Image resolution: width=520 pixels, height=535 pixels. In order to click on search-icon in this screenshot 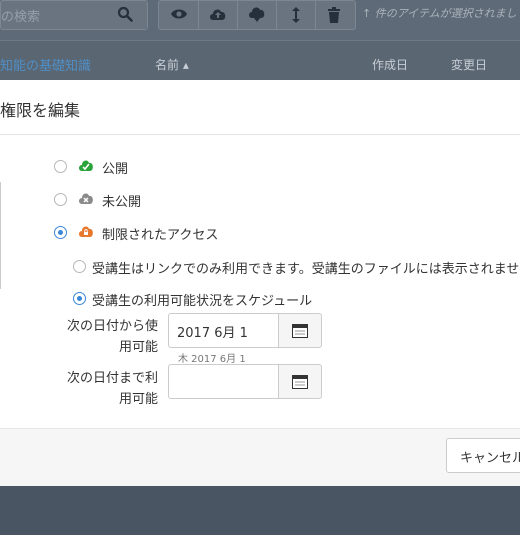, I will do `click(125, 14)`.